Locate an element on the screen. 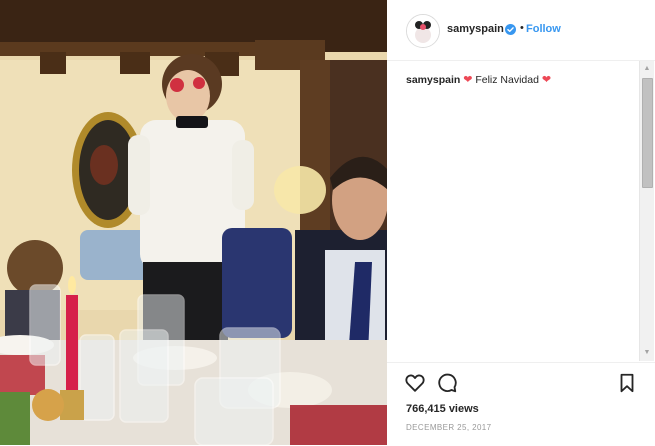 This screenshot has height=446, width=655. speech-bubble-icon is located at coordinates (447, 383).